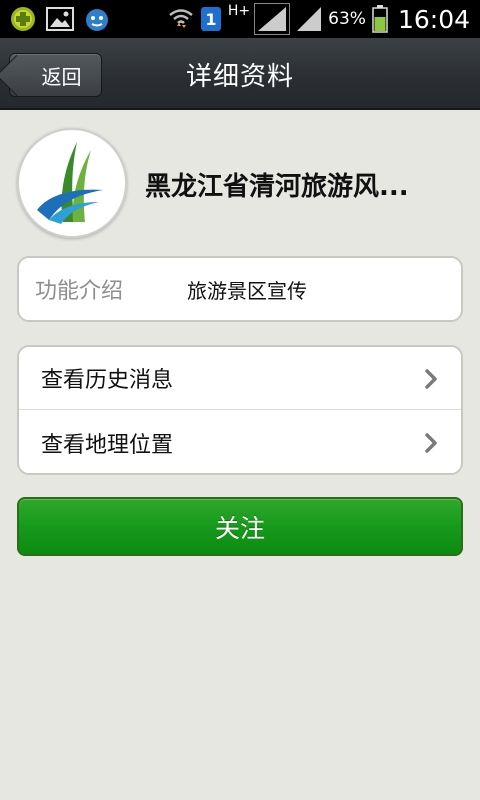  I want to click on wifi-icon, so click(181, 19).